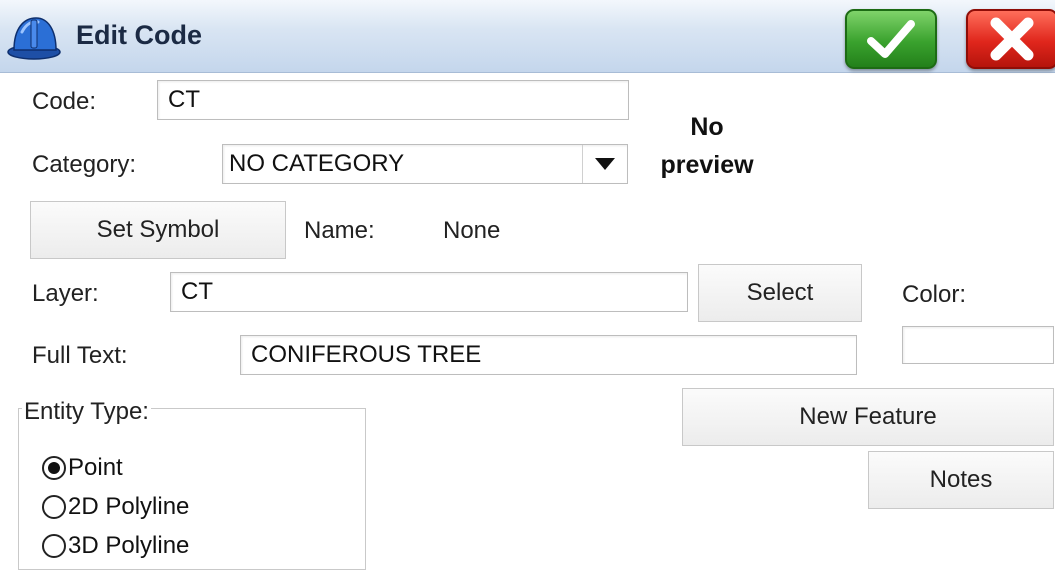  I want to click on entity-type-title: Entity Type:, so click(86, 412).